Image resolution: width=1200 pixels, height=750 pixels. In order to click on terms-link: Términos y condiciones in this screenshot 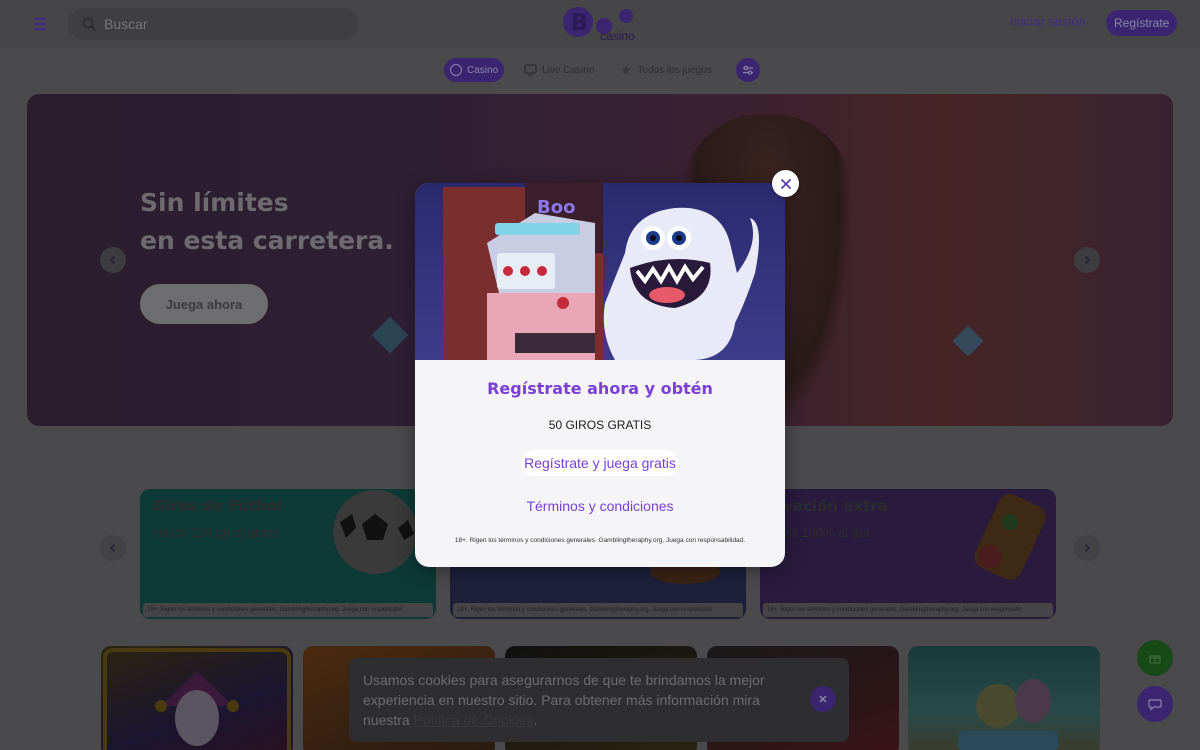, I will do `click(600, 506)`.